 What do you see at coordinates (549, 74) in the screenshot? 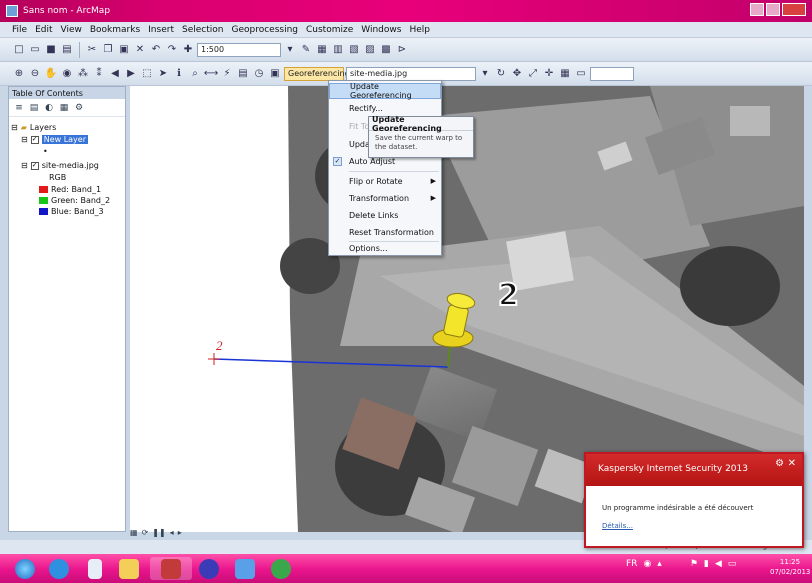
I see `add-control-points-icon: ✛` at bounding box center [549, 74].